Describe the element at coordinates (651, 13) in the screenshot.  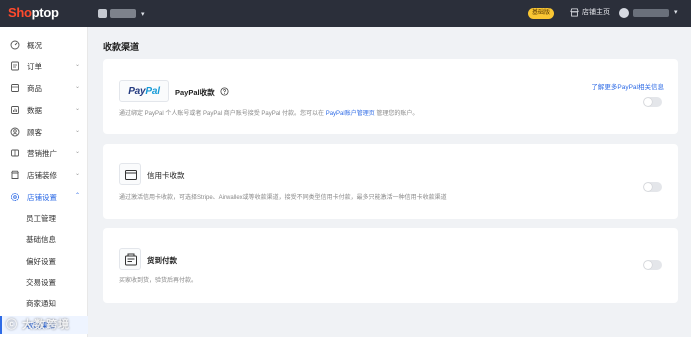
I see `user-name-redacted` at that location.